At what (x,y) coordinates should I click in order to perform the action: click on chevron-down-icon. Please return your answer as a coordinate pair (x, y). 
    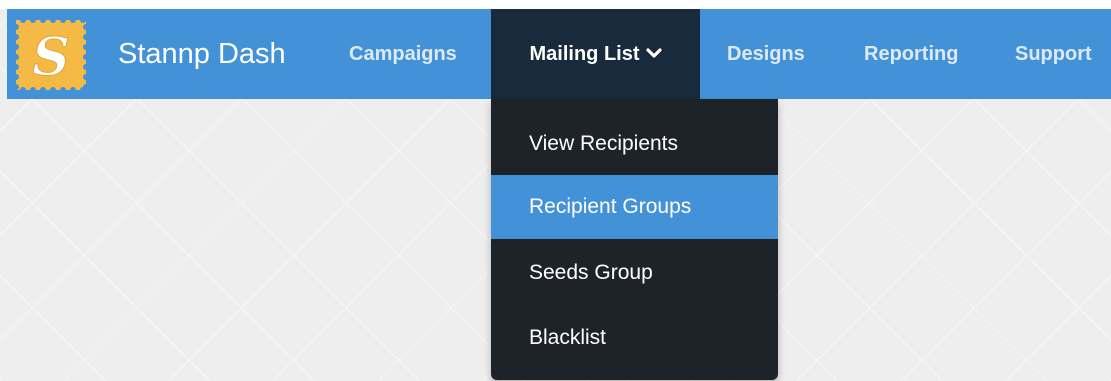
    Looking at the image, I should click on (653, 53).